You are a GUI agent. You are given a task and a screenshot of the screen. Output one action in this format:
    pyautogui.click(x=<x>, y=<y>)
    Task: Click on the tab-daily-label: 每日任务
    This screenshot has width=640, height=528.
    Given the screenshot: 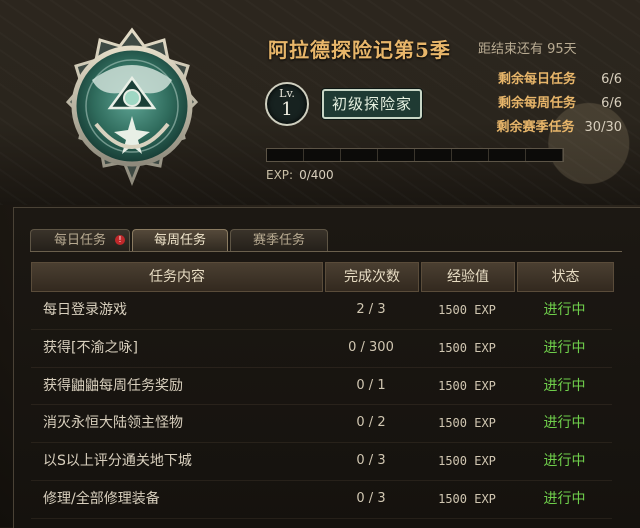 What is the action you would take?
    pyautogui.click(x=79, y=240)
    